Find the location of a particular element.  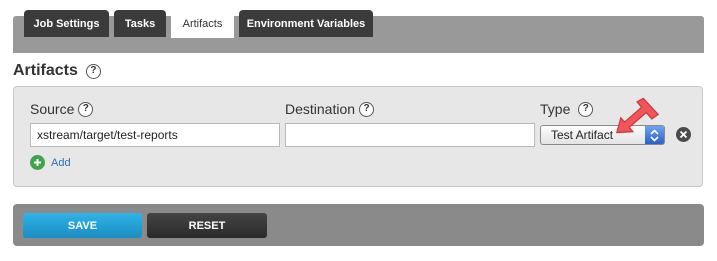

destination-label: Destination ? is located at coordinates (330, 109).